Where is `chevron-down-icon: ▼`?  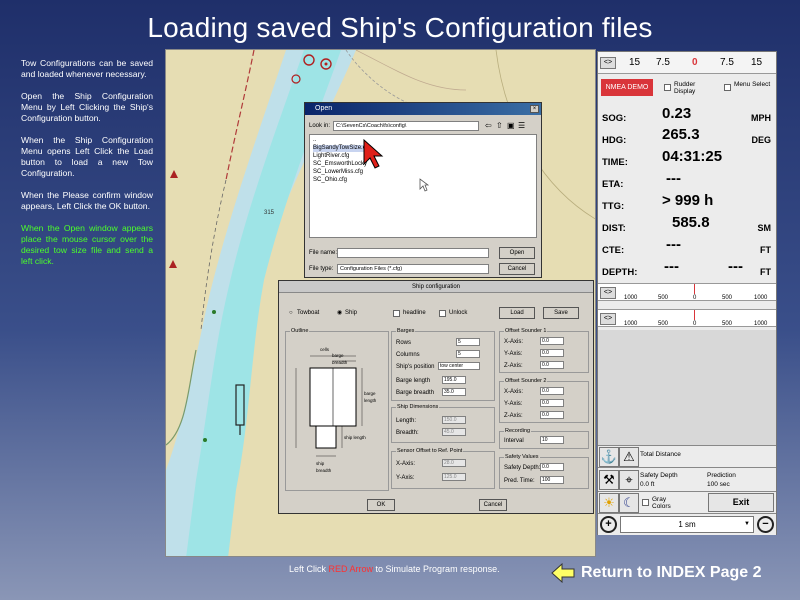
chevron-down-icon: ▼ is located at coordinates (747, 524).